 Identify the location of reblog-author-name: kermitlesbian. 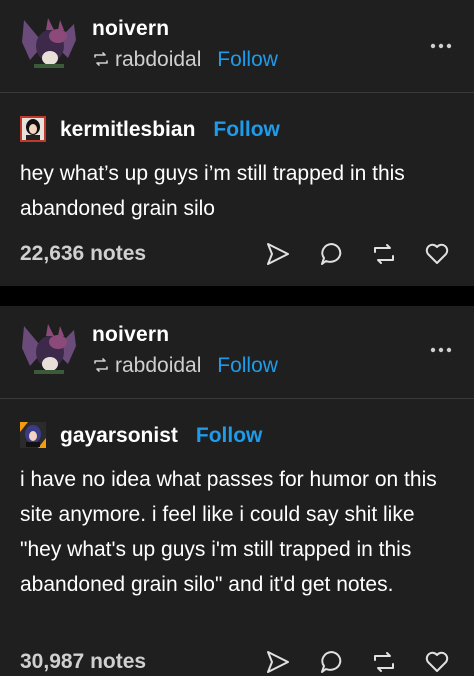
(127, 129).